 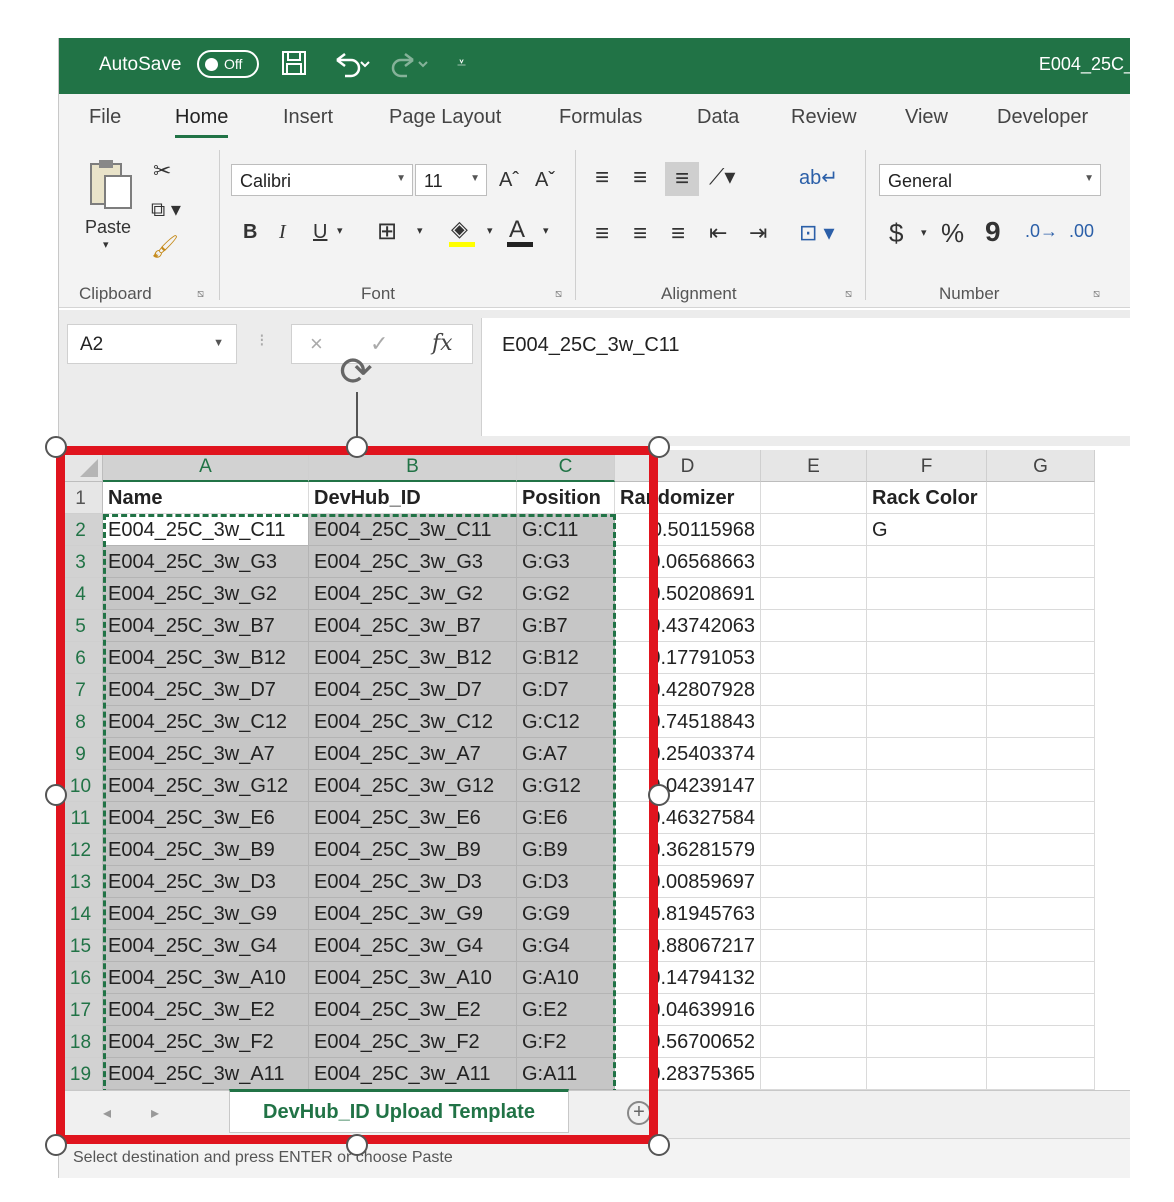 I want to click on cell-f2: G, so click(x=927, y=530).